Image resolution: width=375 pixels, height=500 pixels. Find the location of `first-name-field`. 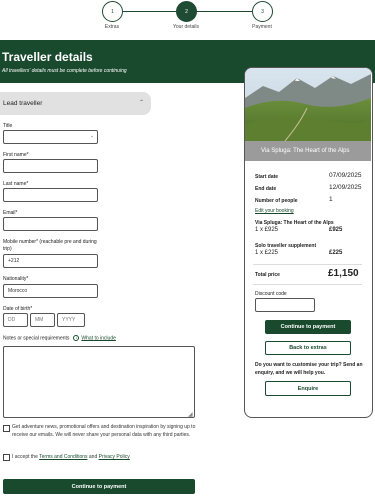

first-name-field is located at coordinates (50, 166).